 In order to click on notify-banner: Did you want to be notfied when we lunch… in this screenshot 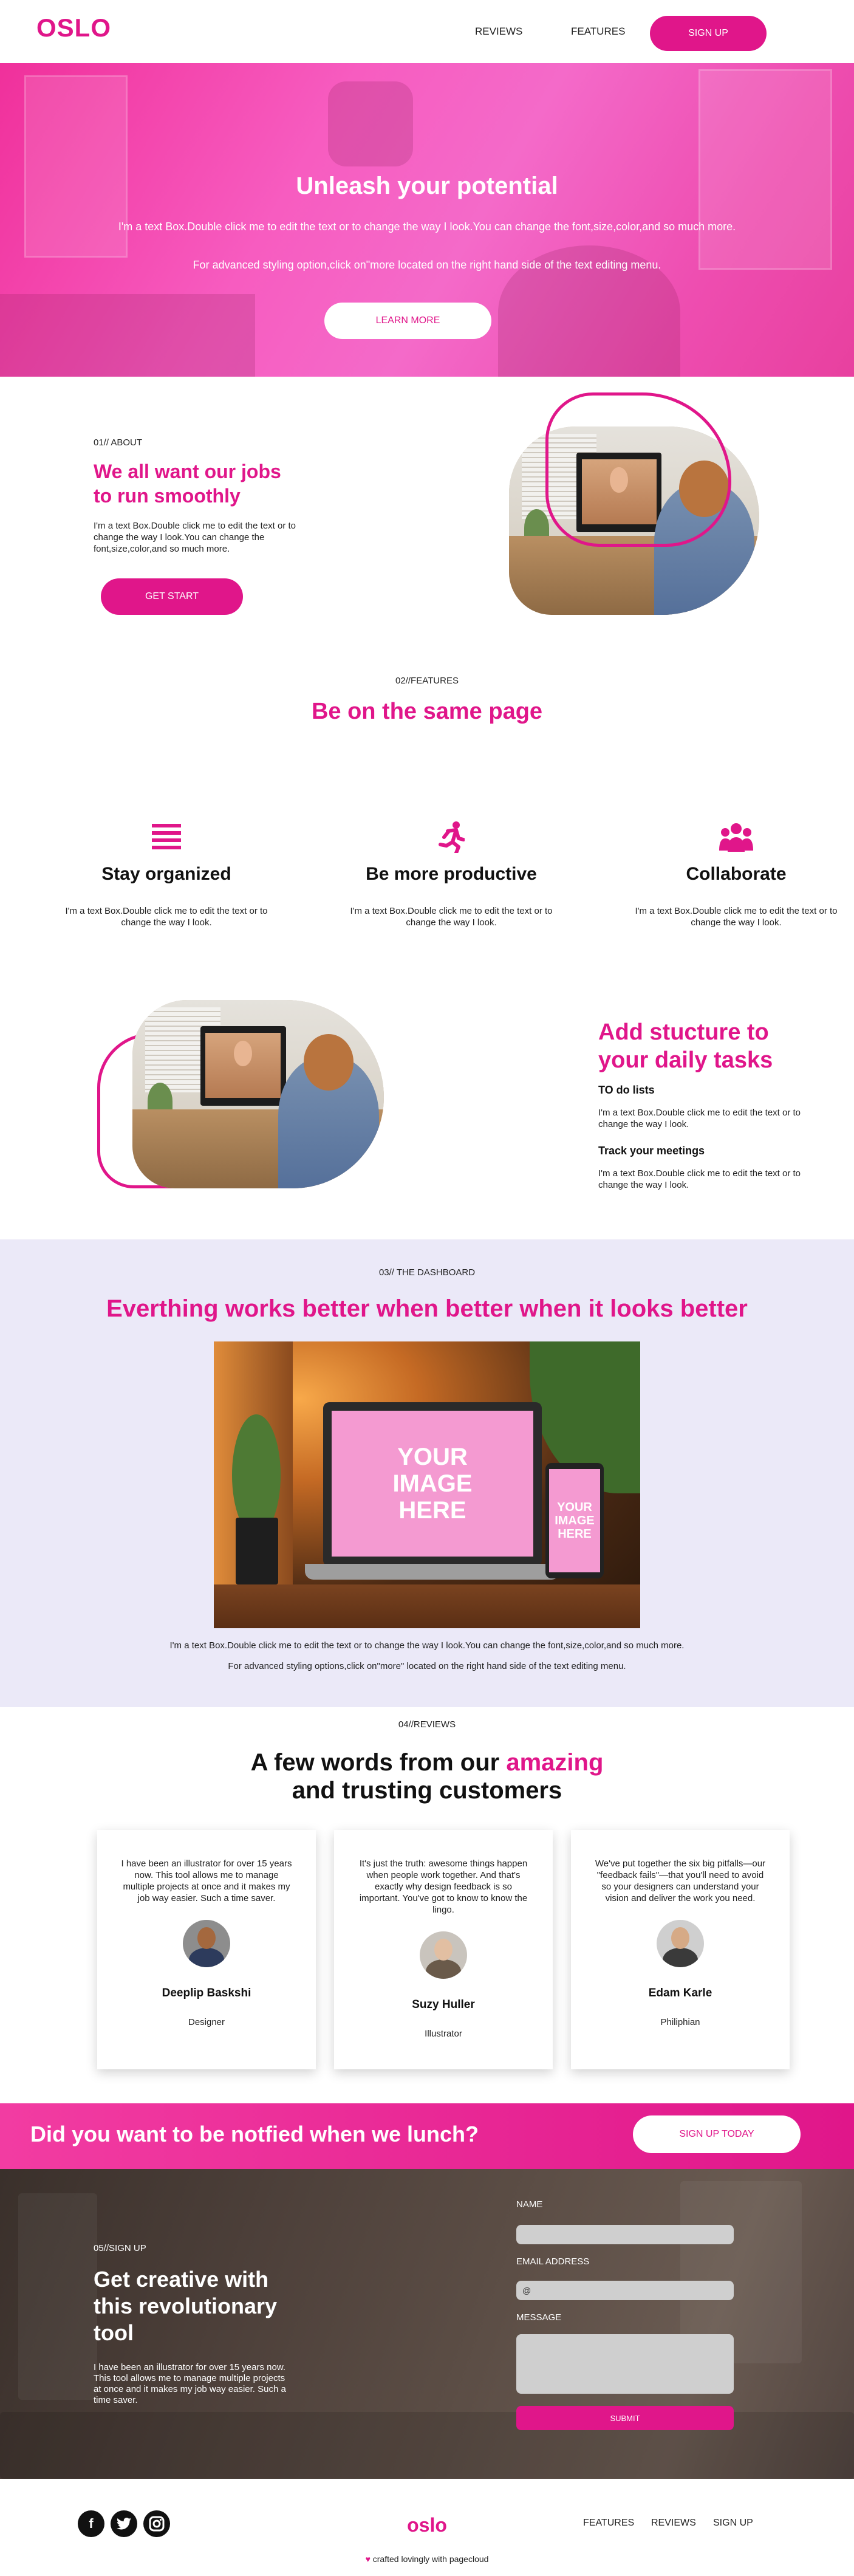, I will do `click(427, 2136)`.